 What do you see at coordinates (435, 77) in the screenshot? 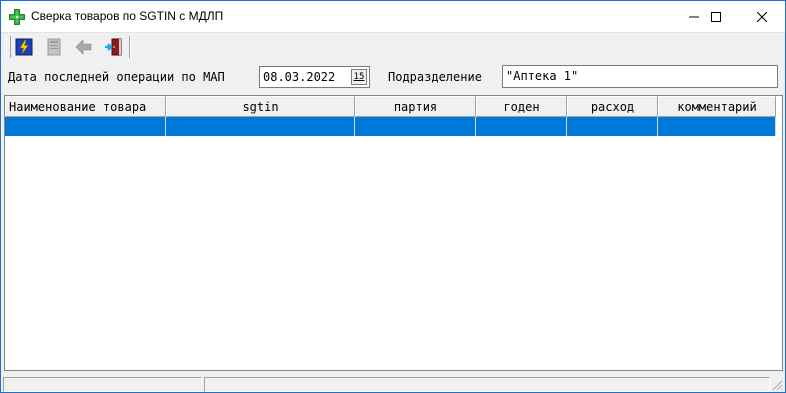
I see `division-label: Подразделение` at bounding box center [435, 77].